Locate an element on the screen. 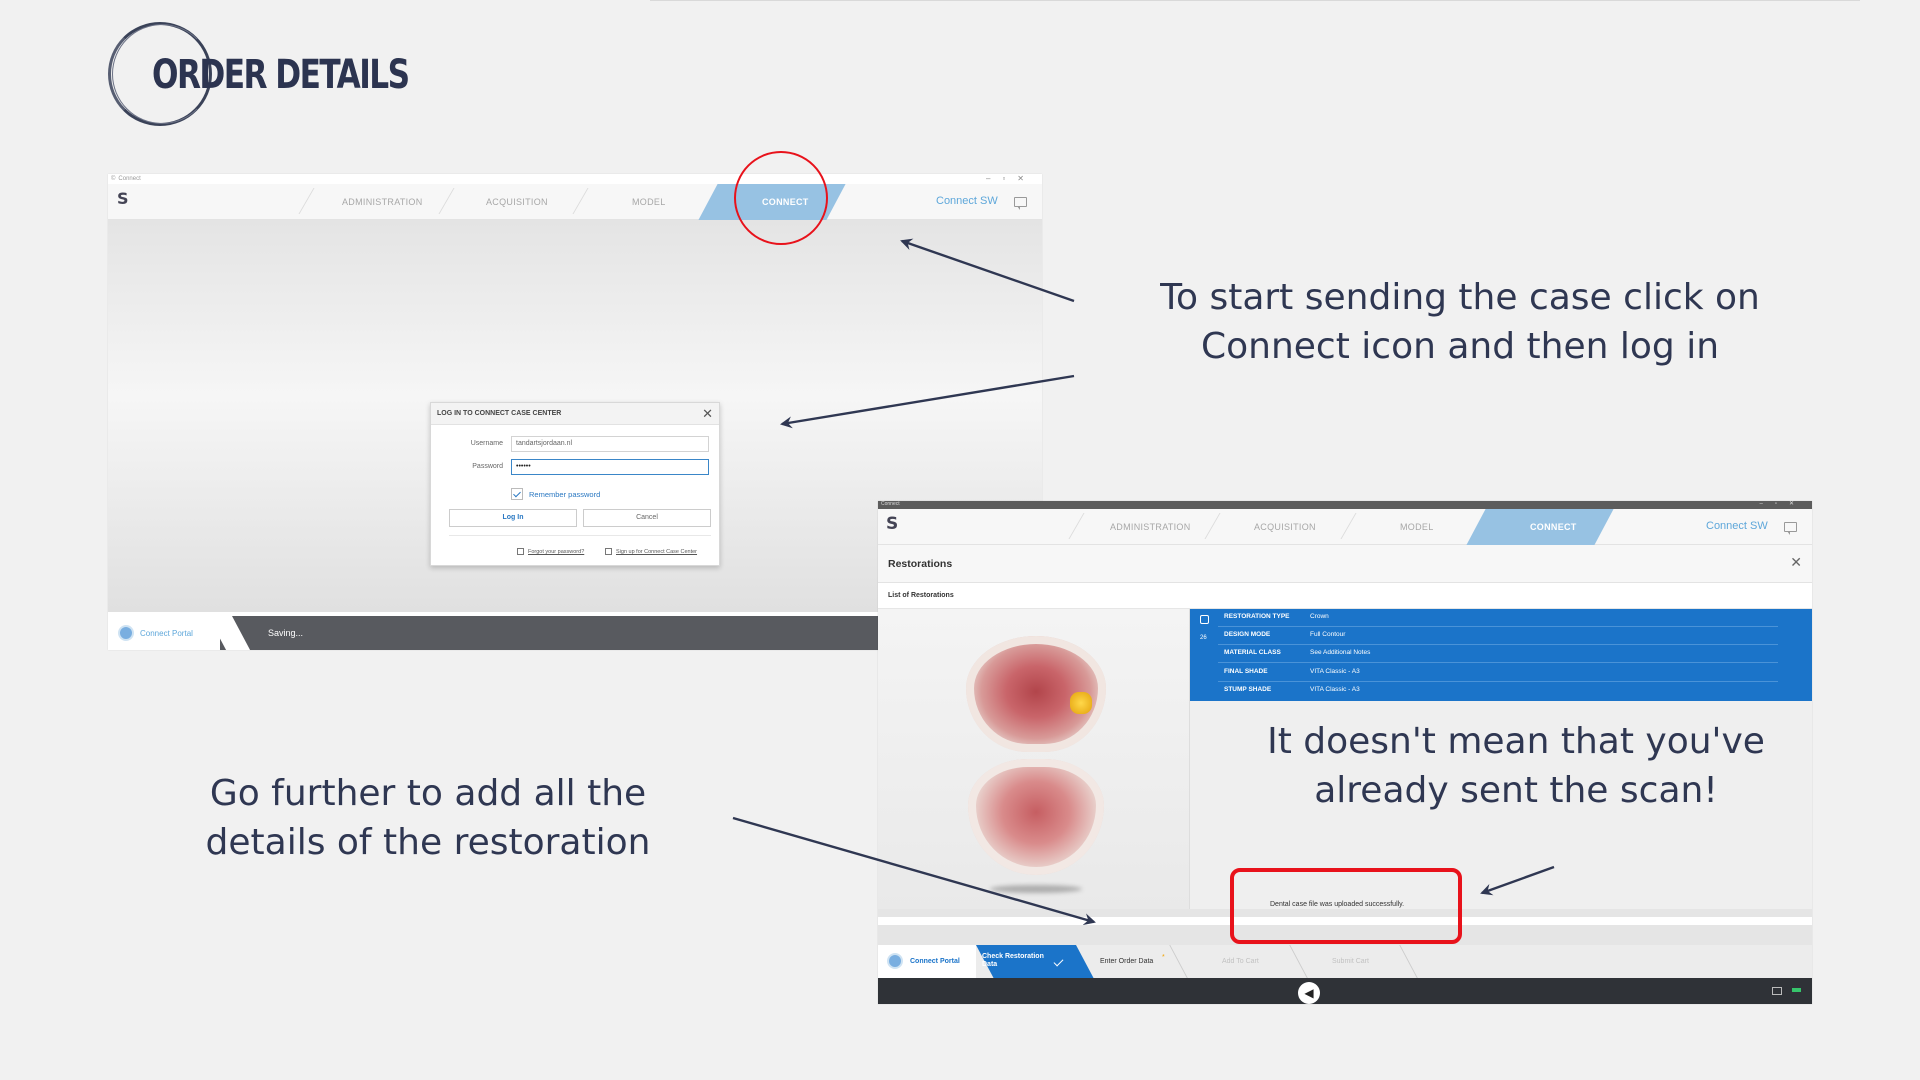  connect-tab-highlight-circle is located at coordinates (781, 198).